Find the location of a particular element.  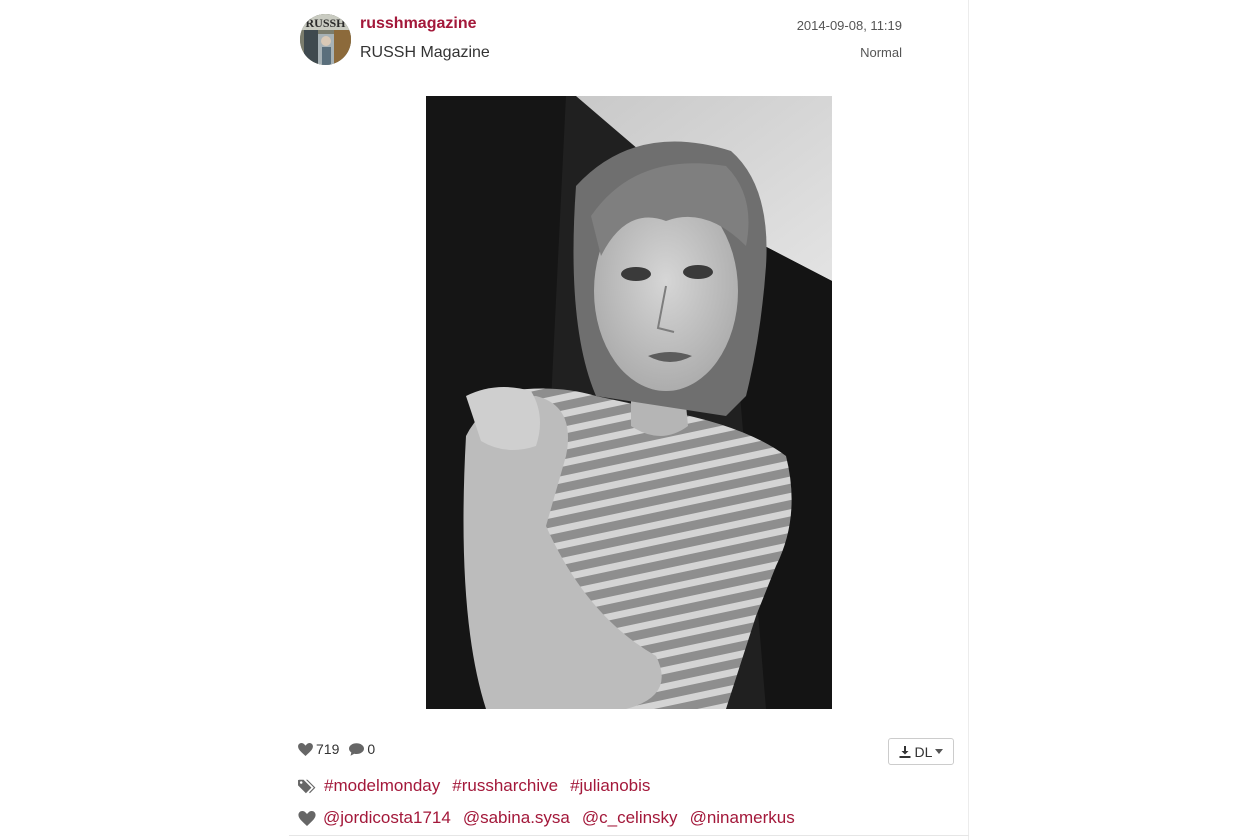

hashtag-list: #modelmonday #russharchive #julianobis is located at coordinates (480, 786).